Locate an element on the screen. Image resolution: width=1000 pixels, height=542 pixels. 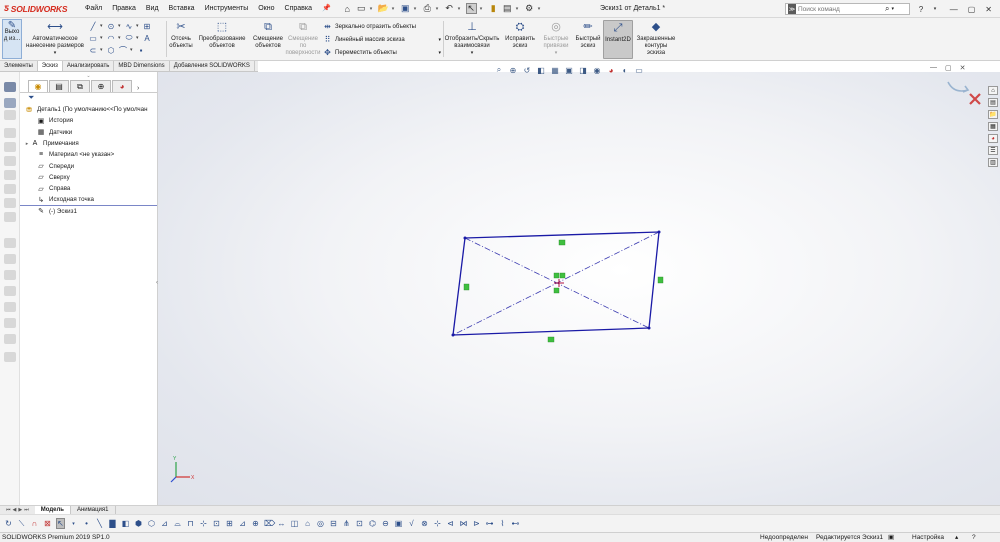
sketch-point is located at coordinates (659, 232).